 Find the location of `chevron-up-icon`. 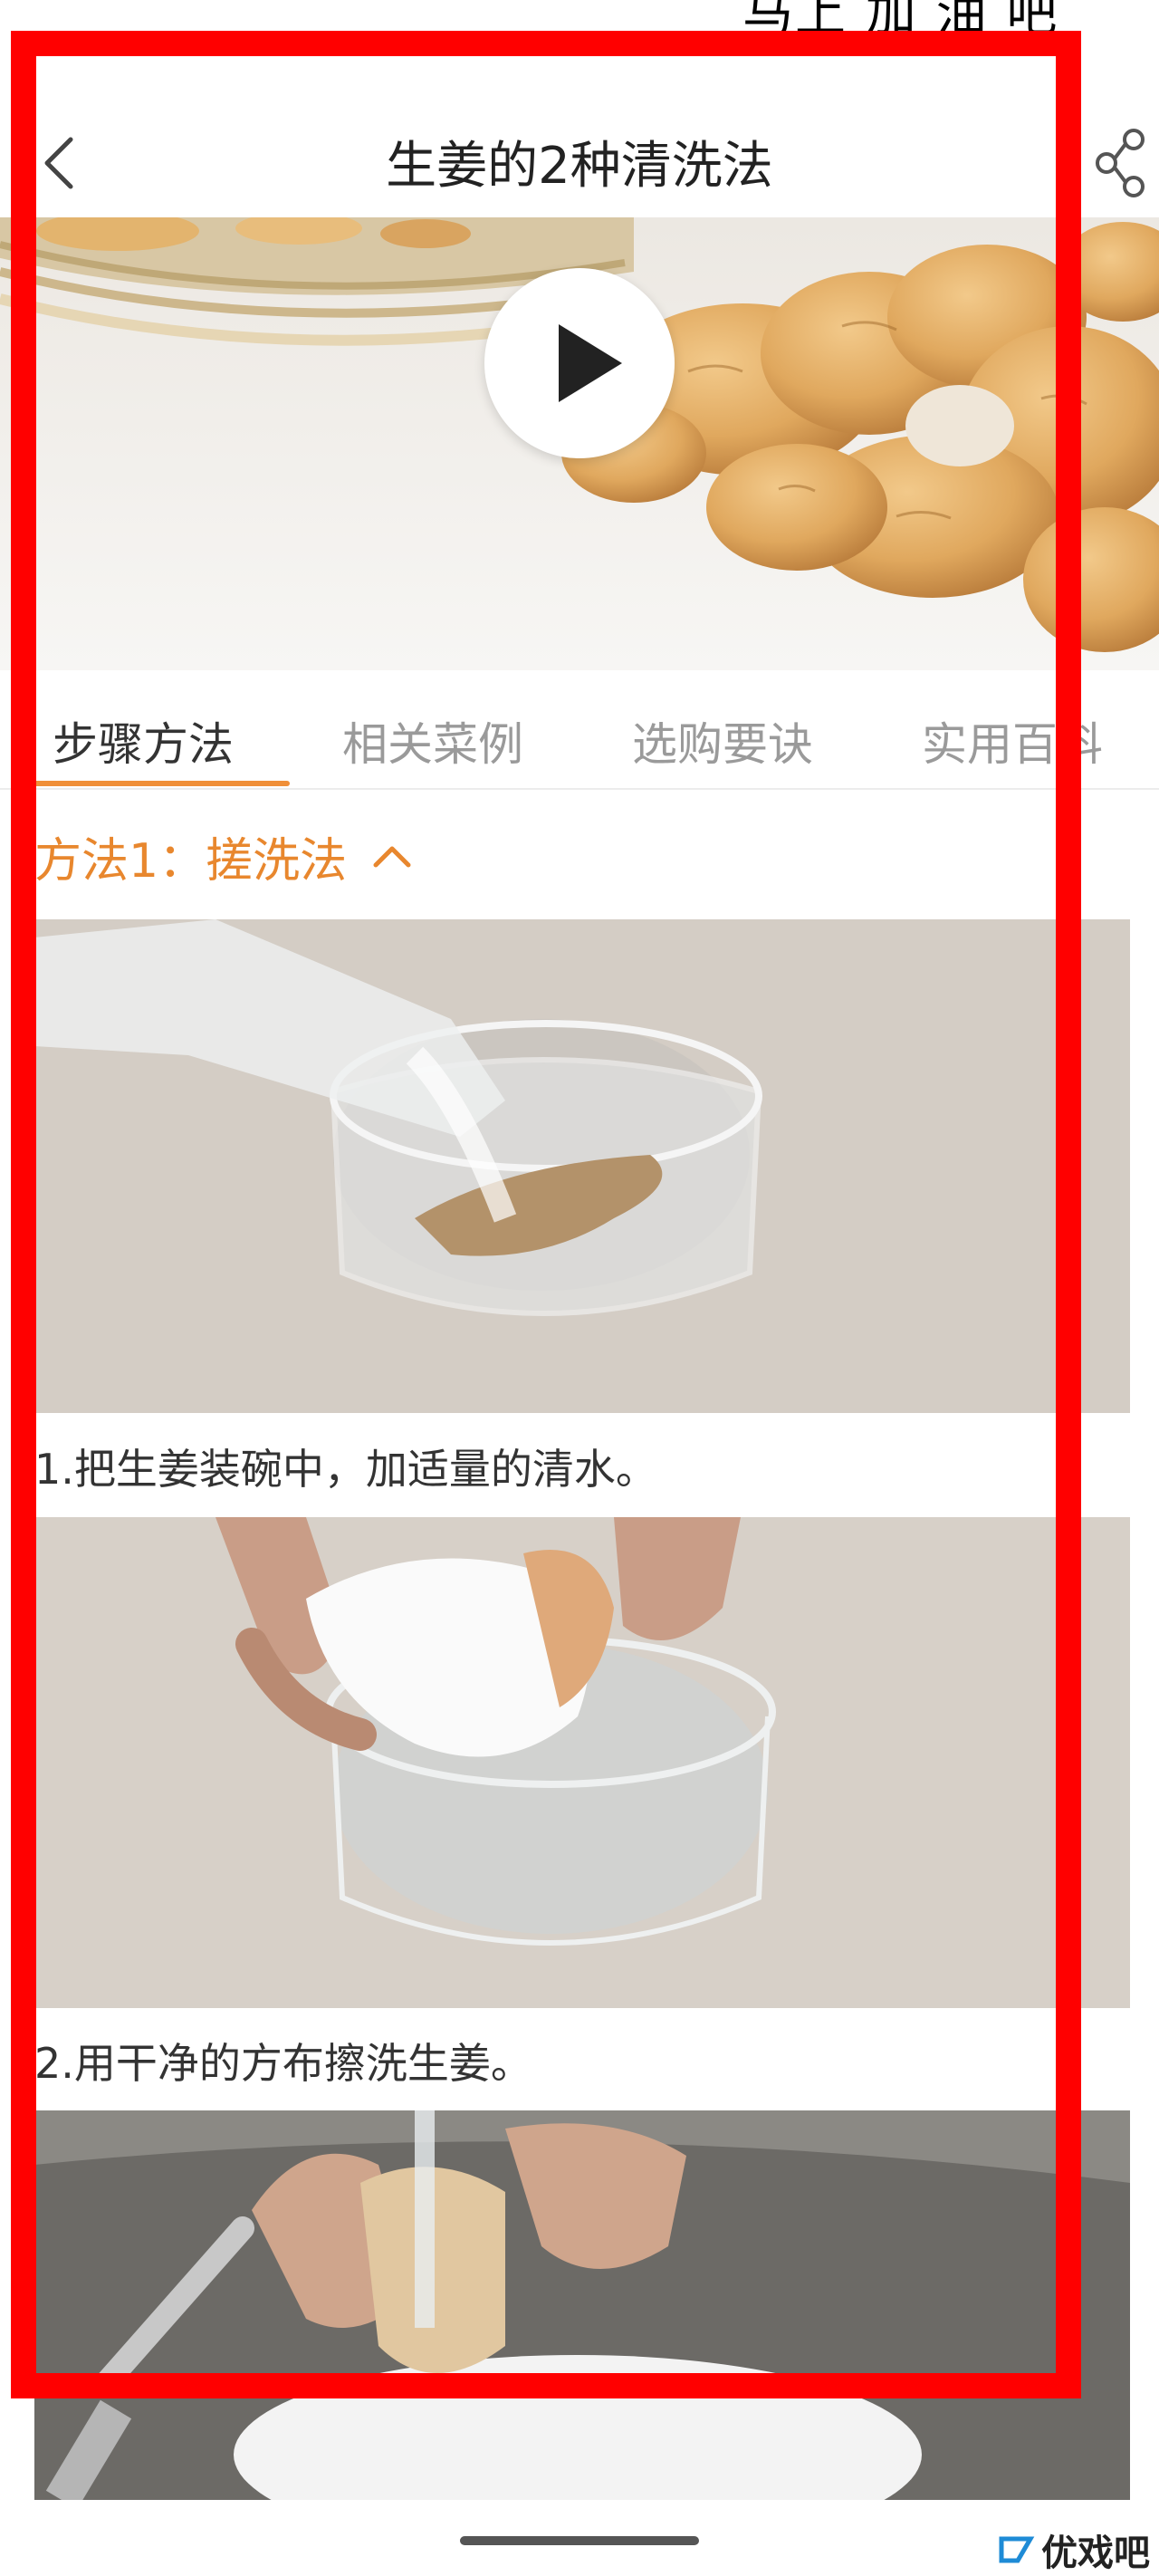

chevron-up-icon is located at coordinates (392, 857).